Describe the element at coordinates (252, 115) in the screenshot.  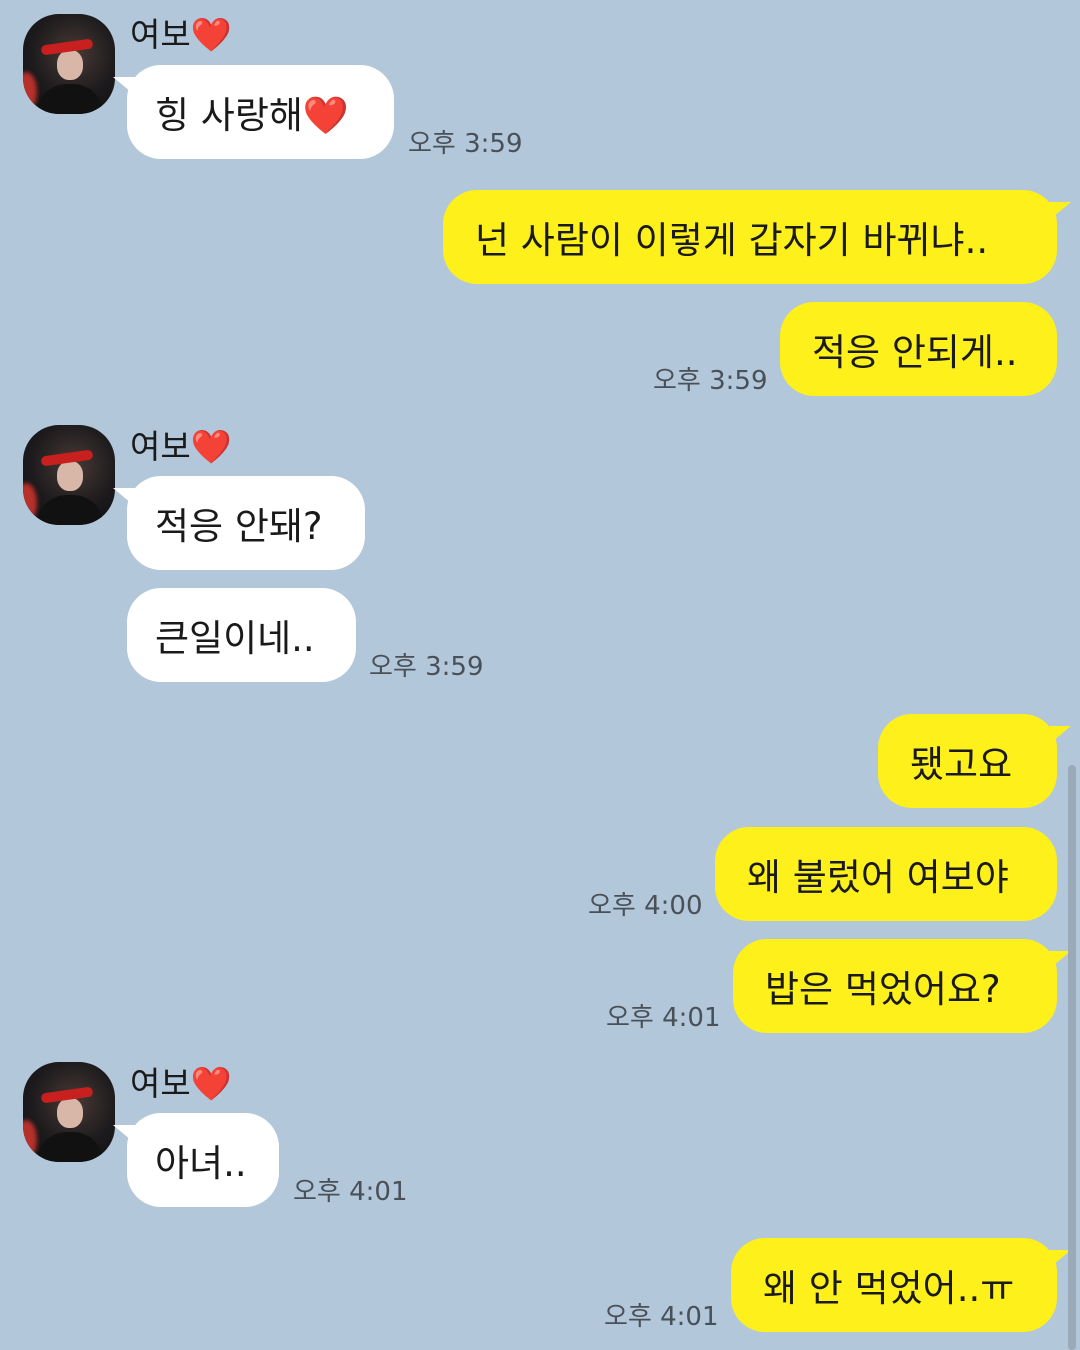
I see `message-text: 힝 사랑해❤️` at that location.